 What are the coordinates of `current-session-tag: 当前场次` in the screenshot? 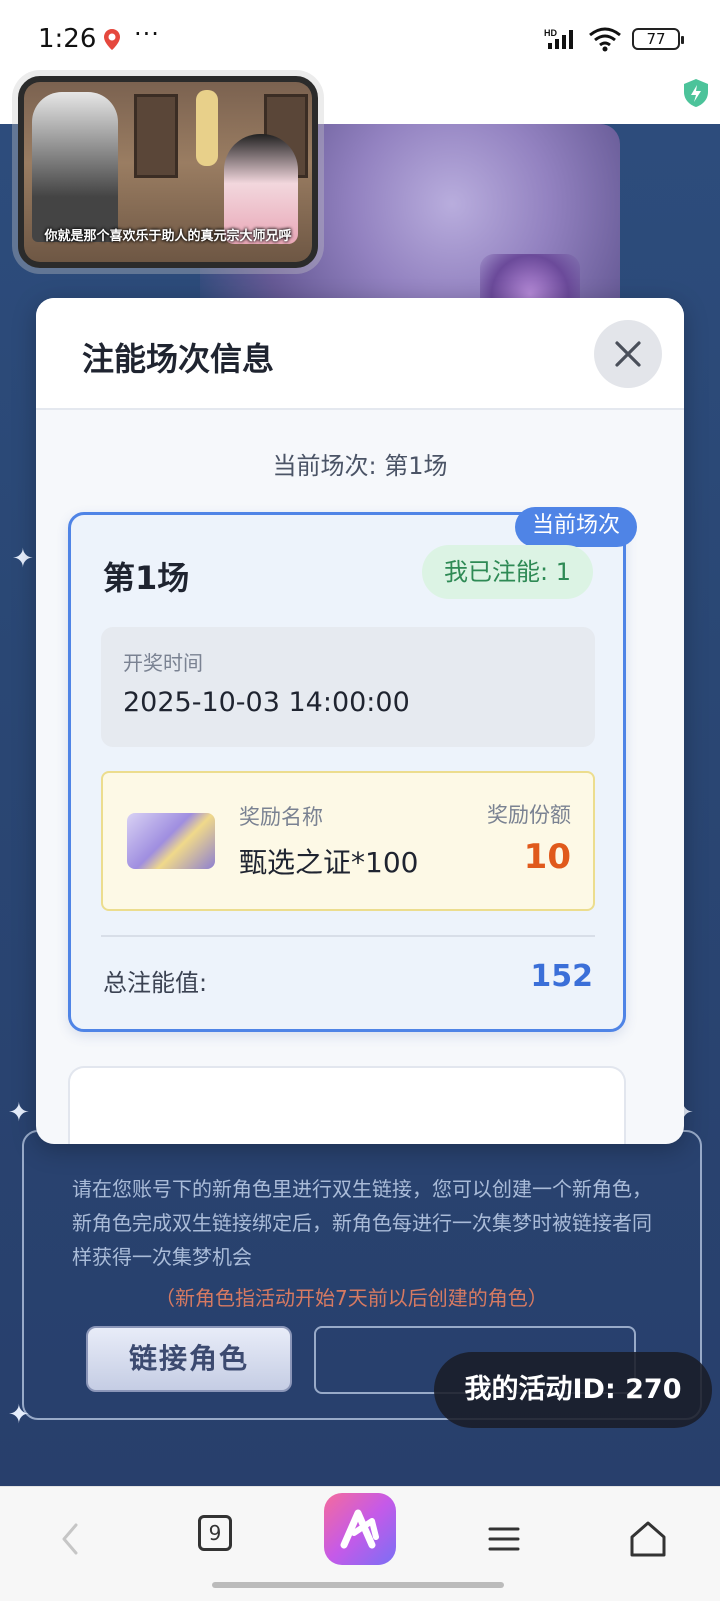 It's located at (576, 527).